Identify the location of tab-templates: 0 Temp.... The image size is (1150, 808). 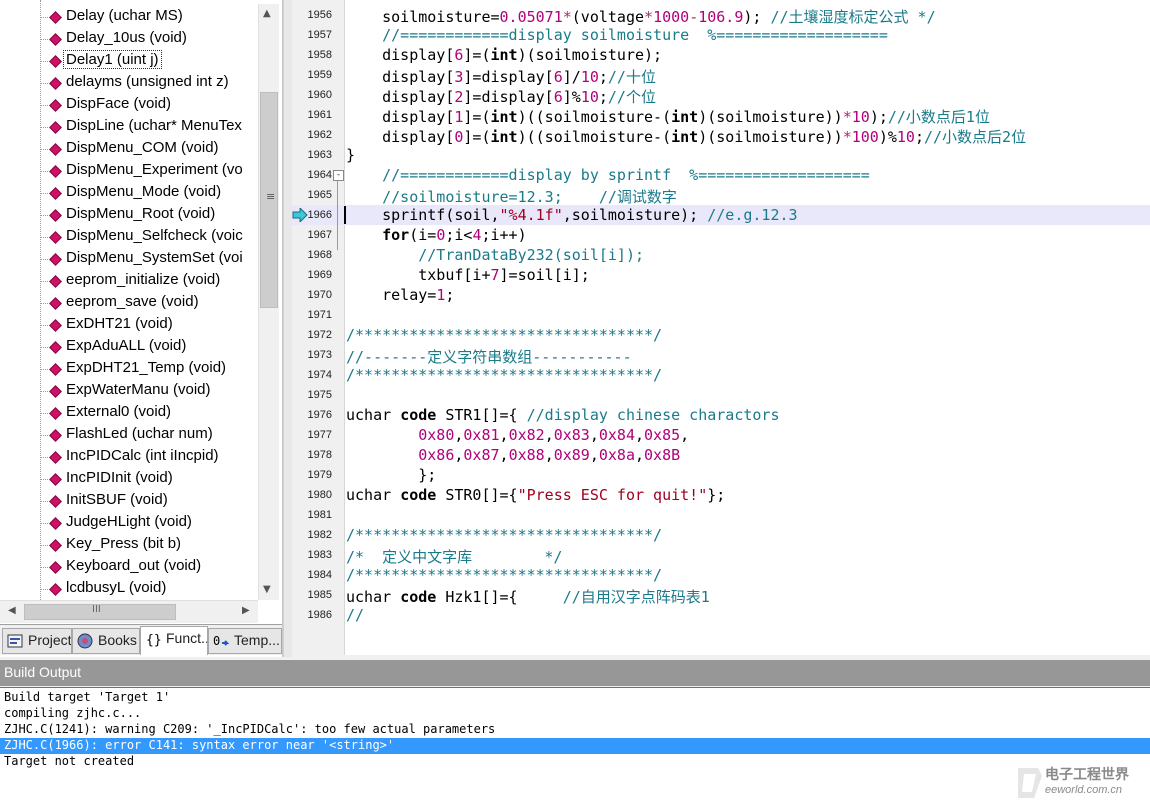
(245, 641).